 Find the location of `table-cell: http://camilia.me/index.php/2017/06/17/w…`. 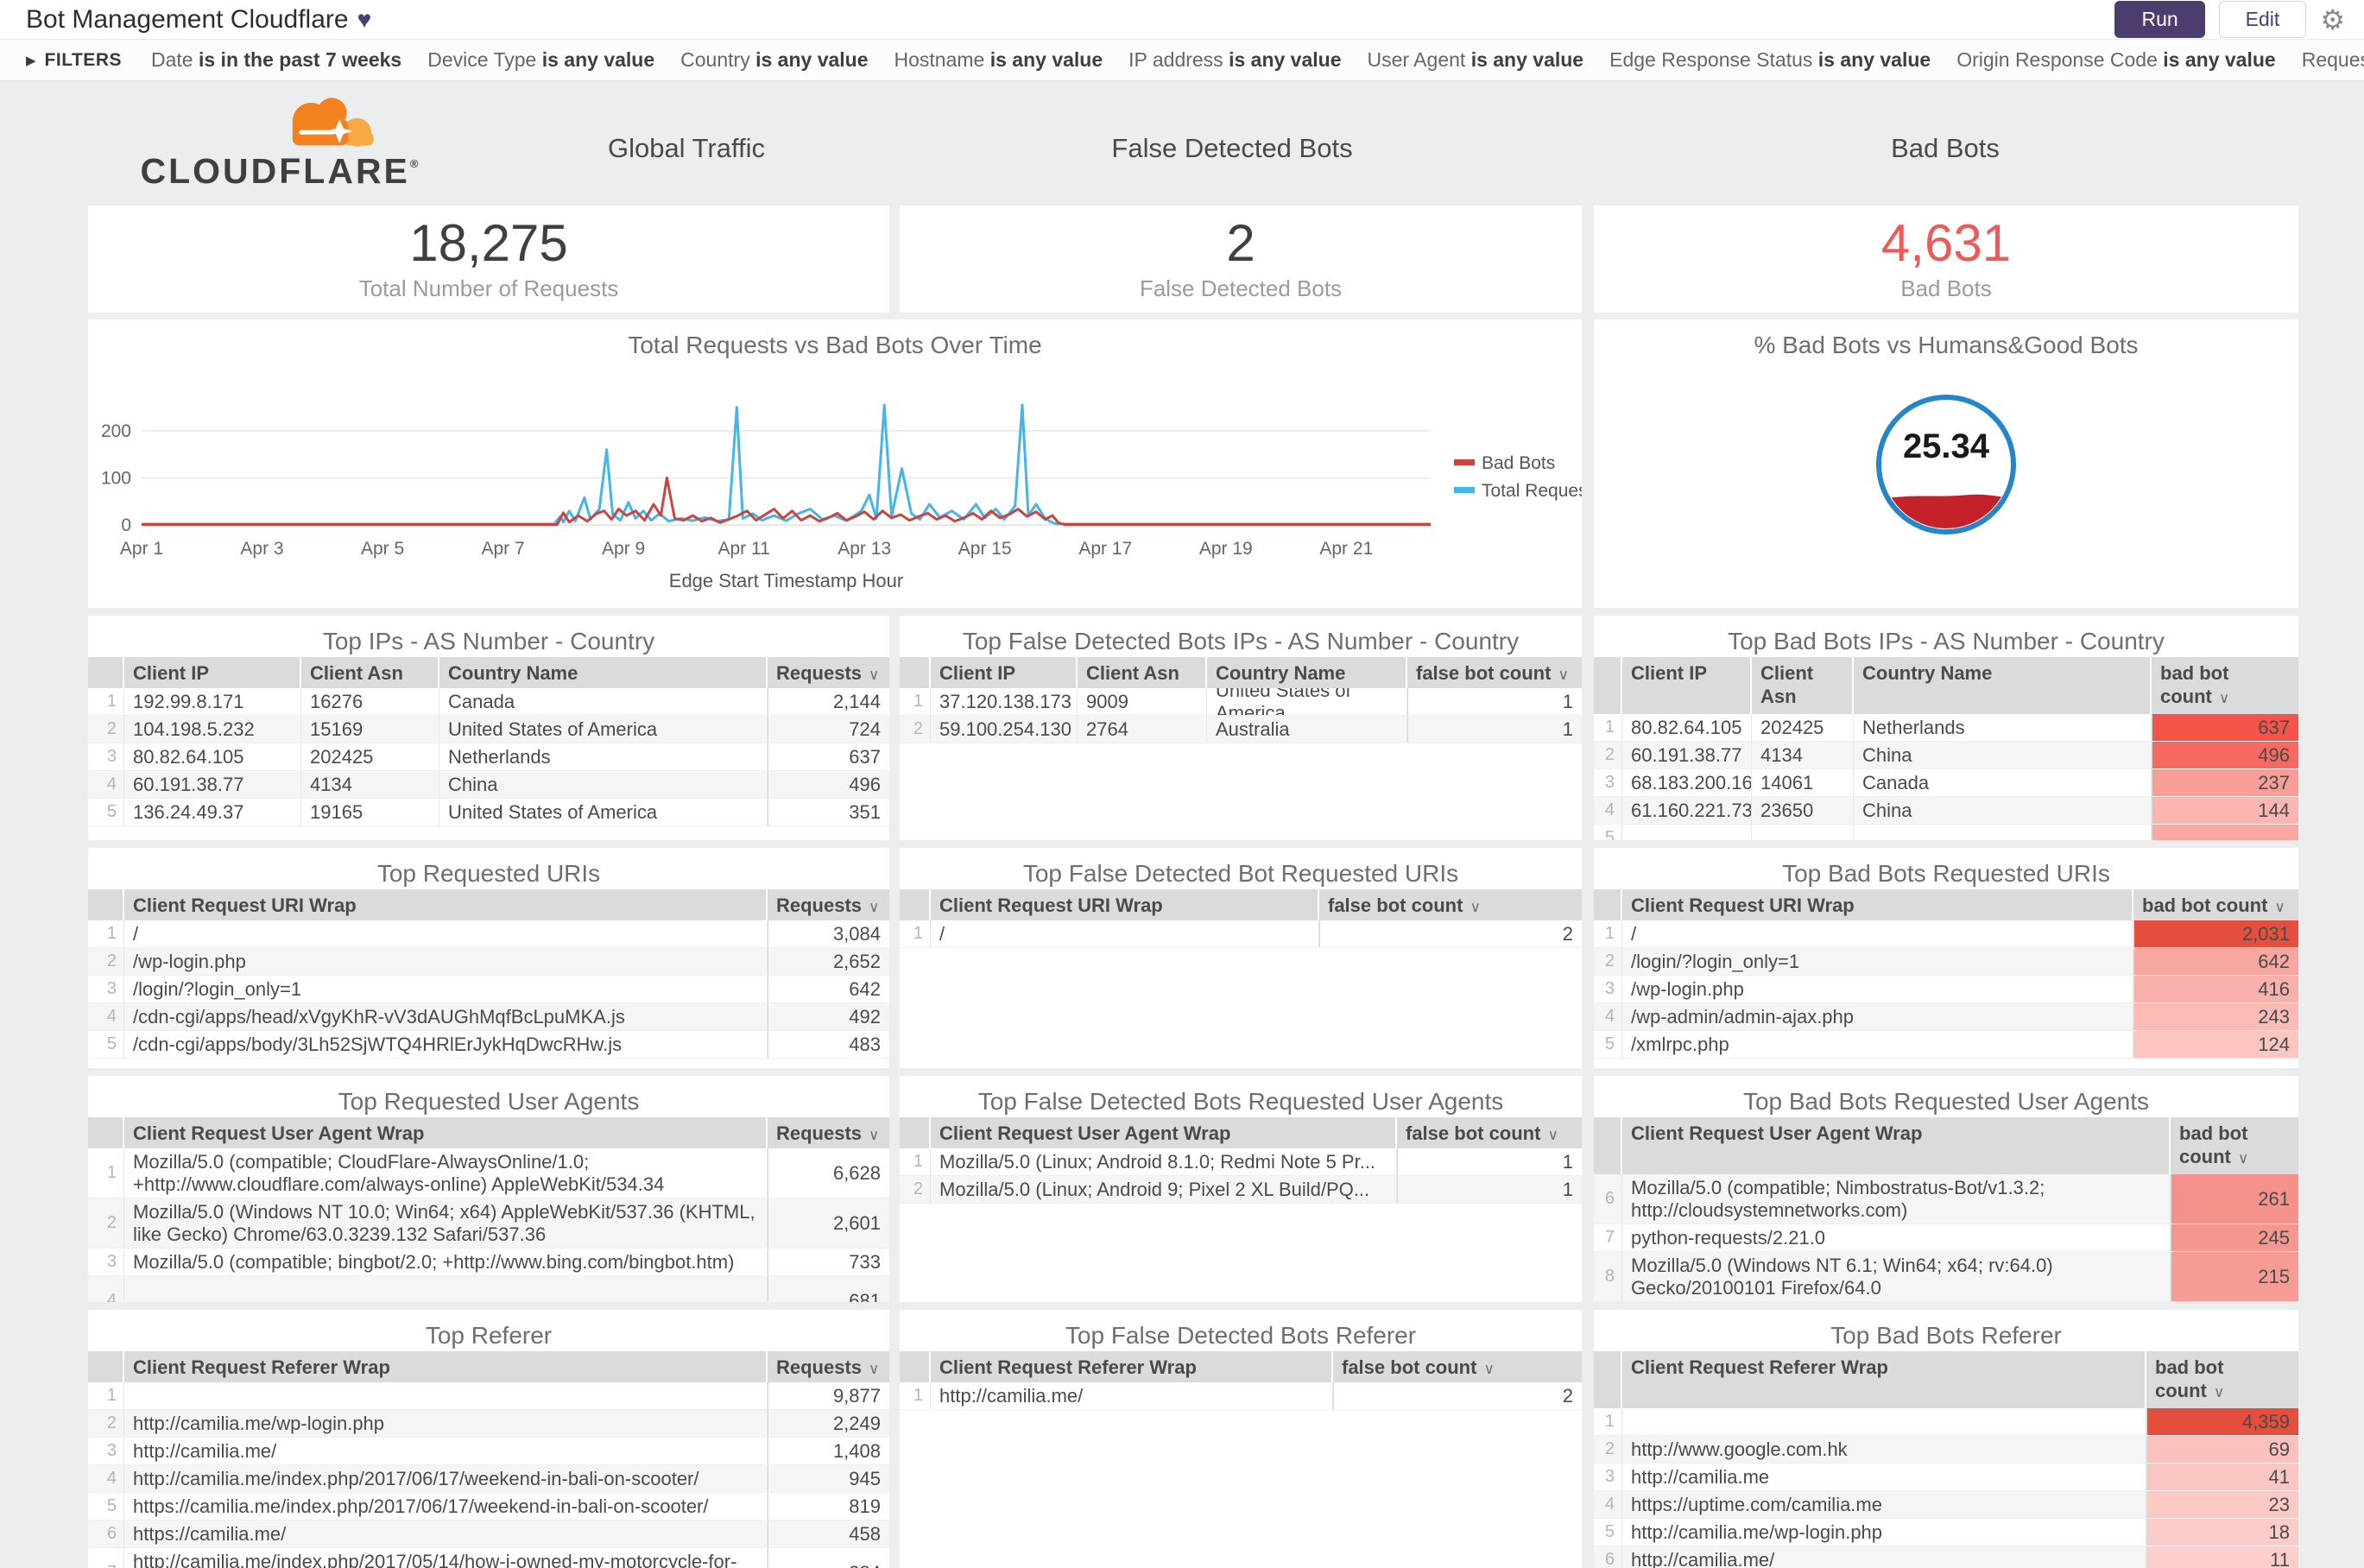

table-cell: http://camilia.me/index.php/2017/06/17/w… is located at coordinates (446, 1479).